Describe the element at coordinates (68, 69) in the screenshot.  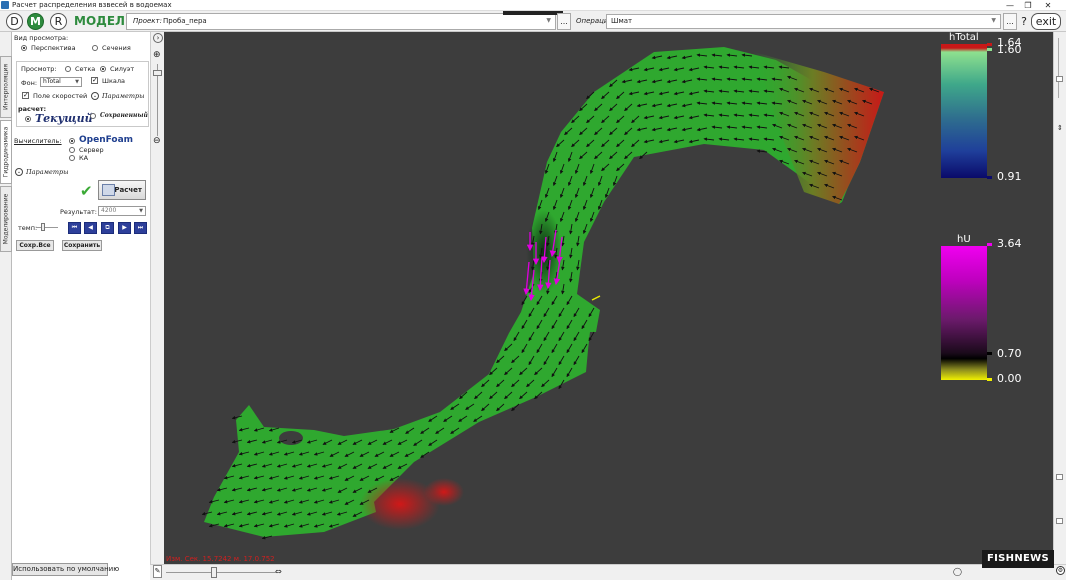
I see `grid-radio` at that location.